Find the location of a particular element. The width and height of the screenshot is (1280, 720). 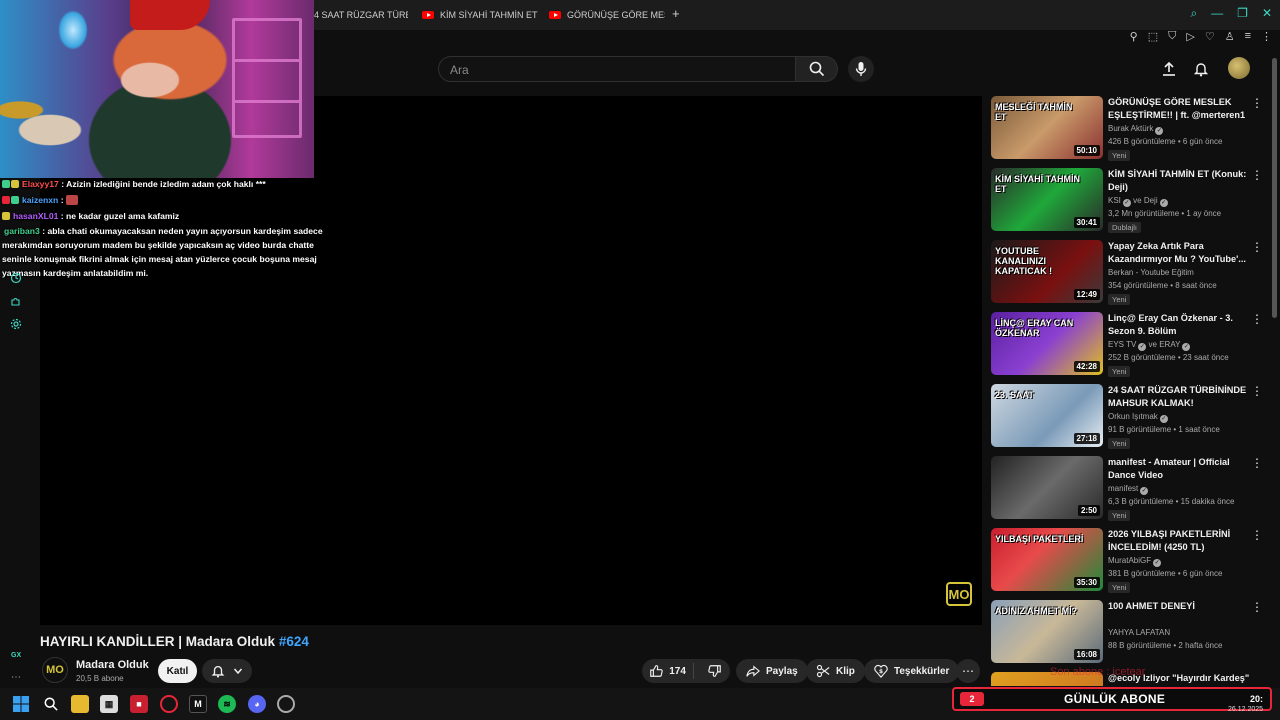

settings-gear-icon is located at coordinates (16, 324).